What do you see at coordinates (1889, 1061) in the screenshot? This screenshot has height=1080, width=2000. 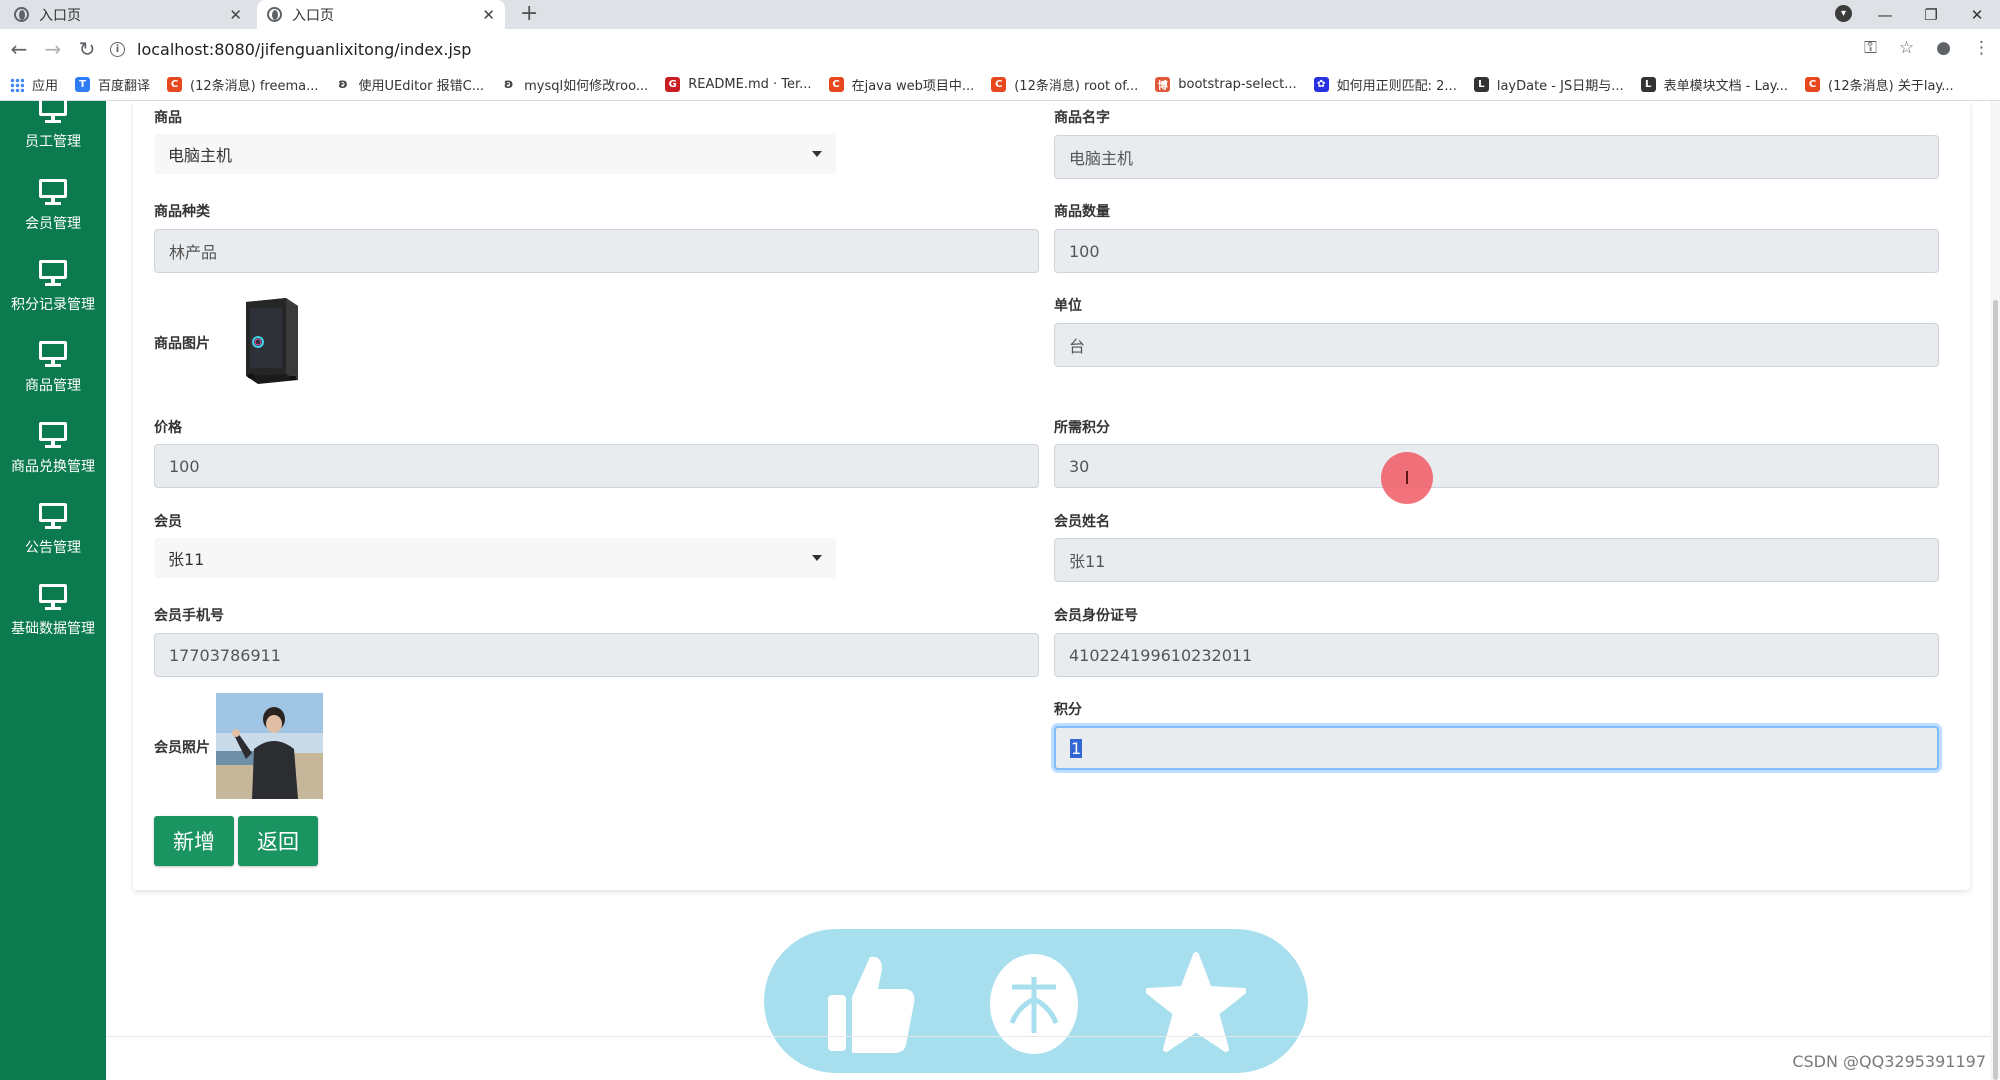 I see `watermark: CSDN @QQ3295391197` at bounding box center [1889, 1061].